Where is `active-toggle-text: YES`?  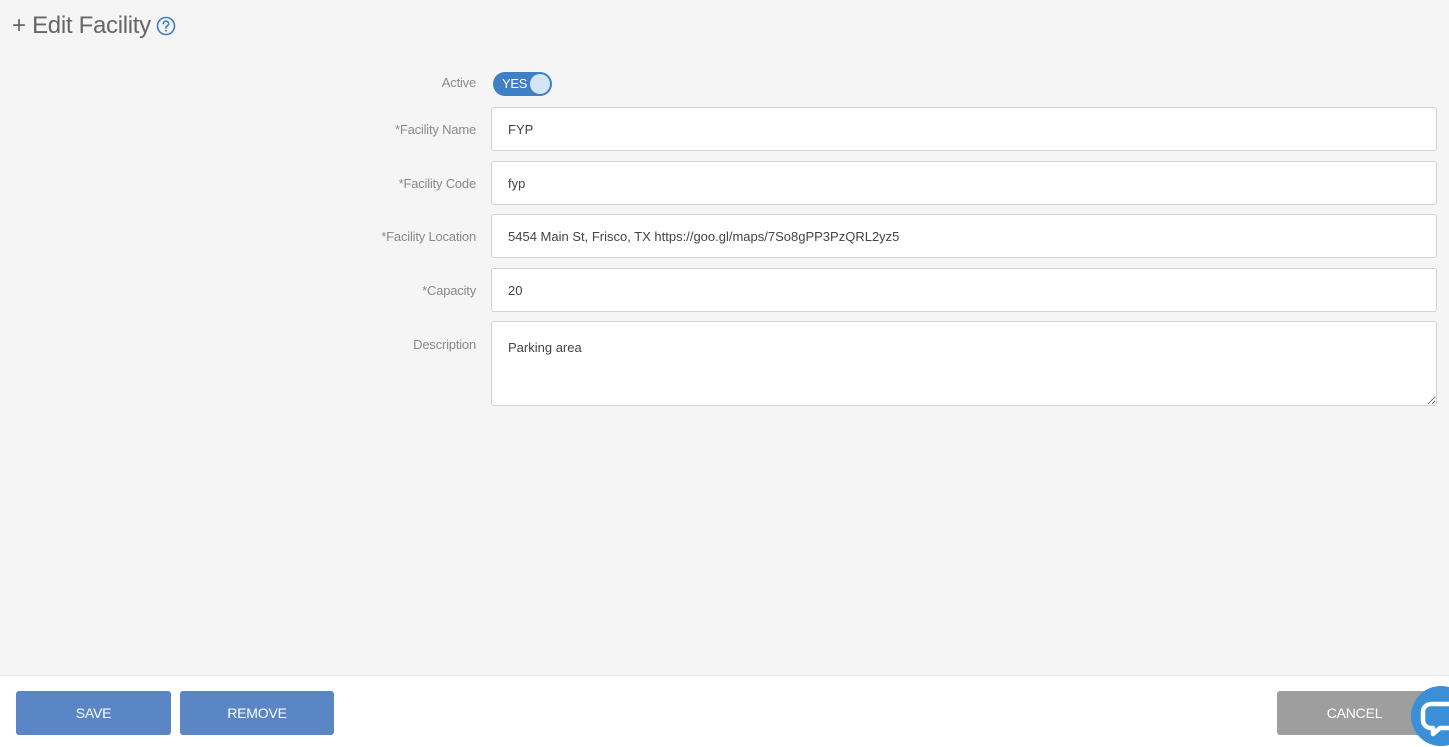 active-toggle-text: YES is located at coordinates (515, 83).